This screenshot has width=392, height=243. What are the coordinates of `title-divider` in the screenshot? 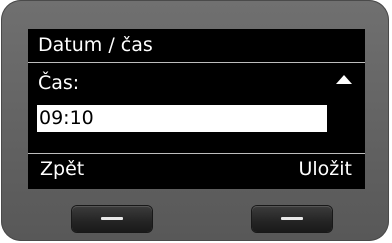 It's located at (196, 62).